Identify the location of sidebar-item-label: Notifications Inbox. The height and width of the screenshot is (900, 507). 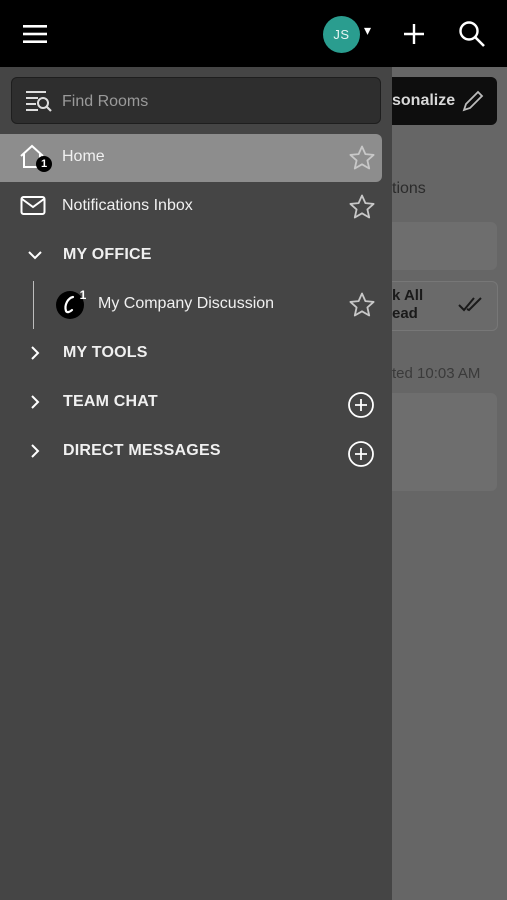
(127, 205).